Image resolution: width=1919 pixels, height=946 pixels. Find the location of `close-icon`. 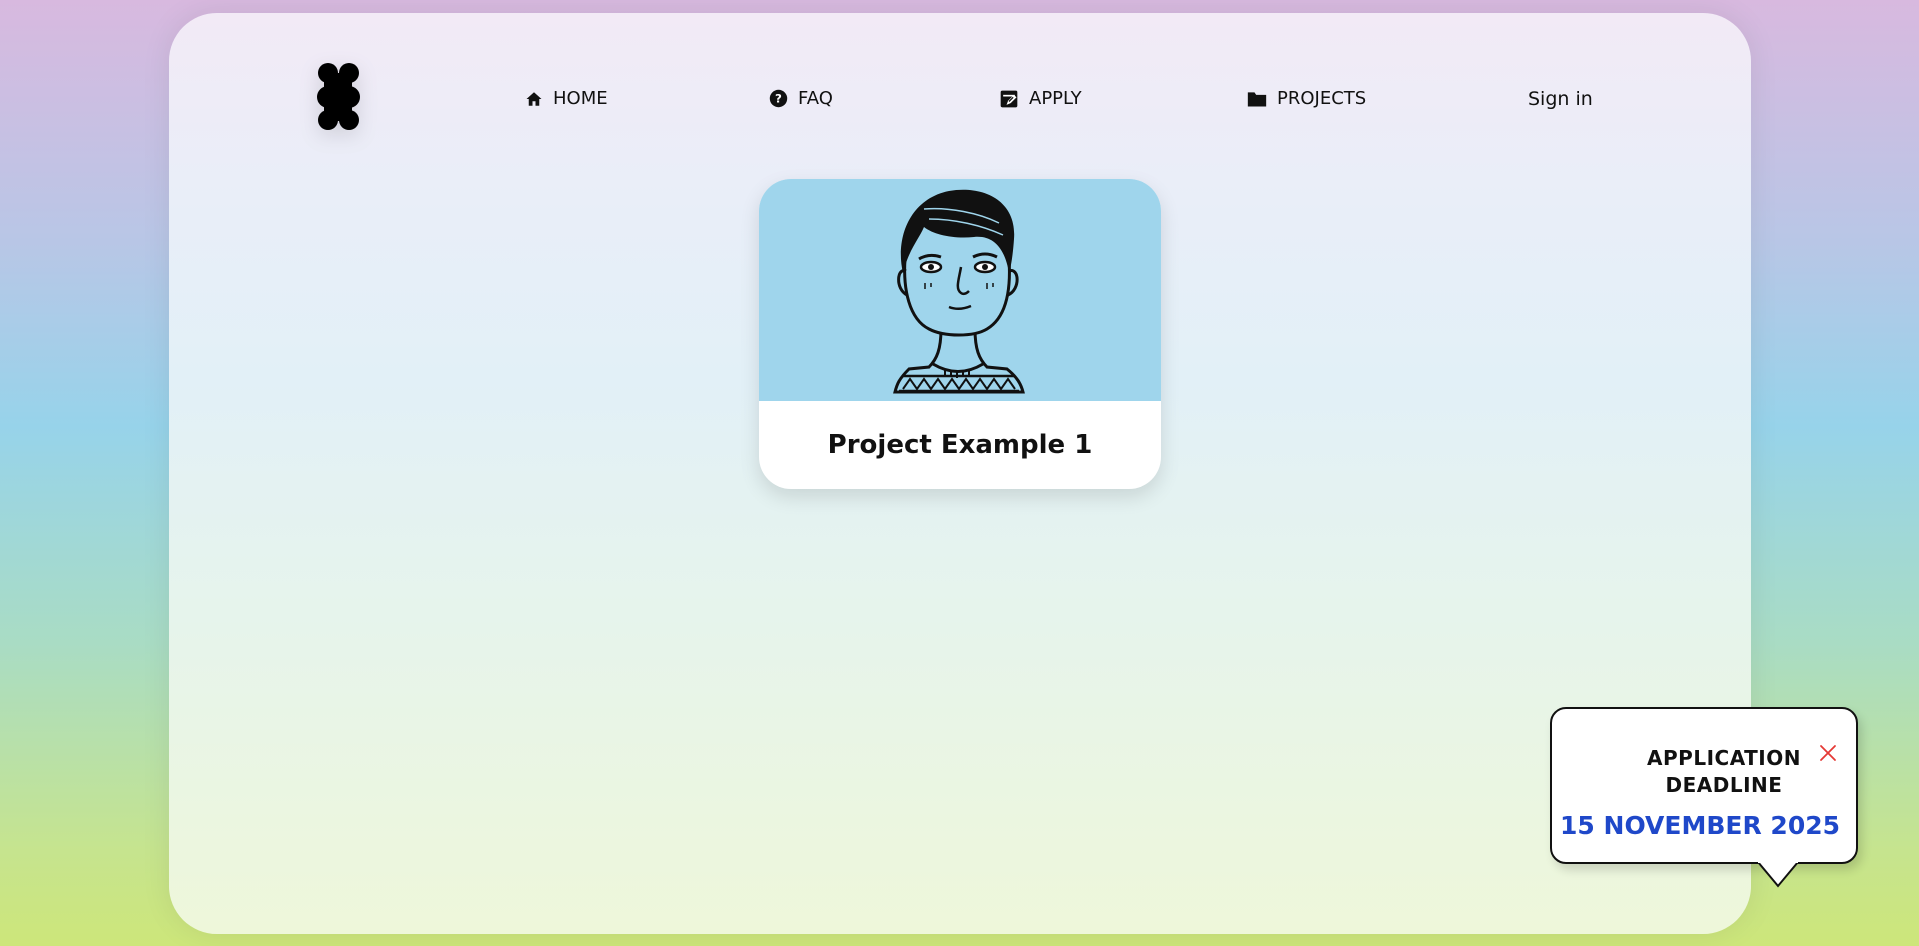

close-icon is located at coordinates (1828, 753).